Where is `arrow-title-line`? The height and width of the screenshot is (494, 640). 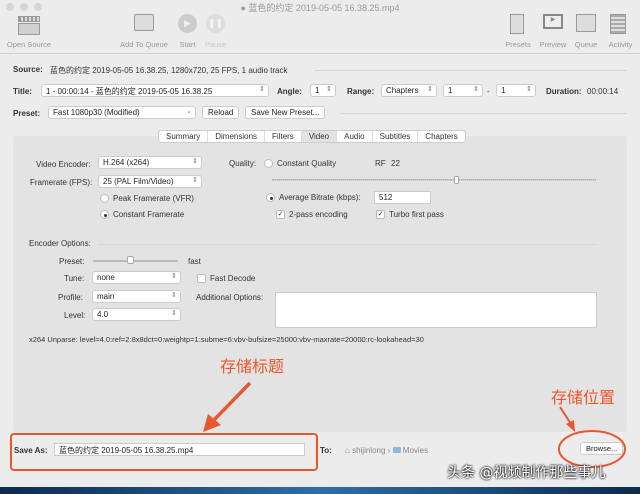 arrow-title-line is located at coordinates (231, 402).